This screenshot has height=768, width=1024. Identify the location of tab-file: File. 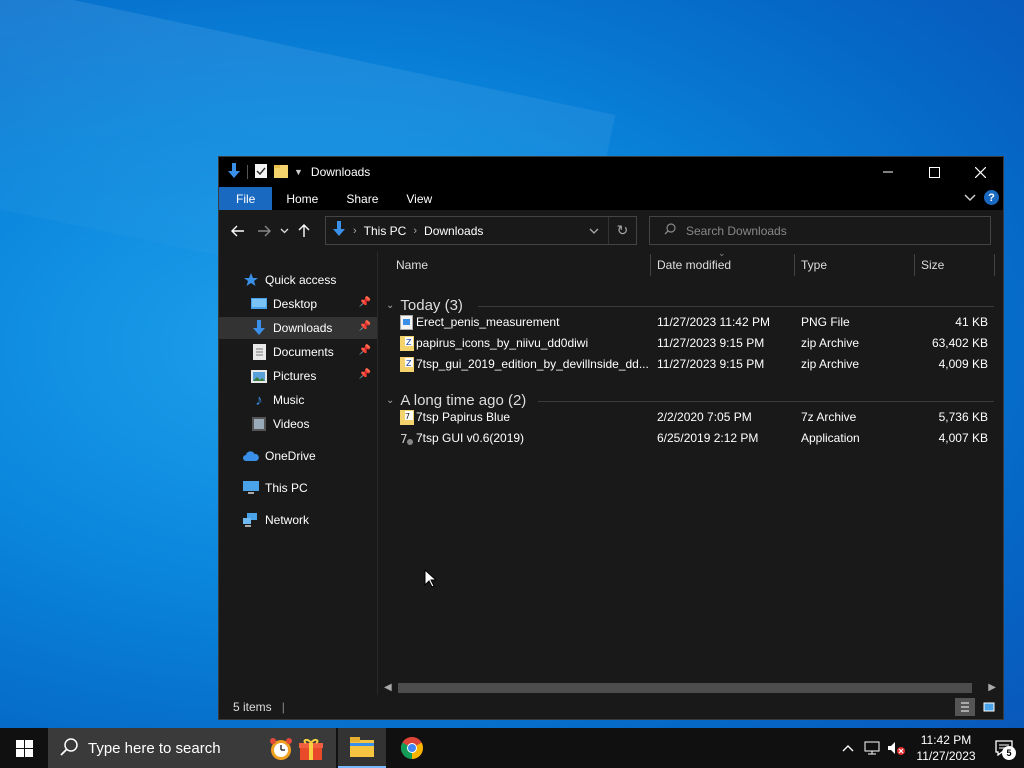
(246, 198).